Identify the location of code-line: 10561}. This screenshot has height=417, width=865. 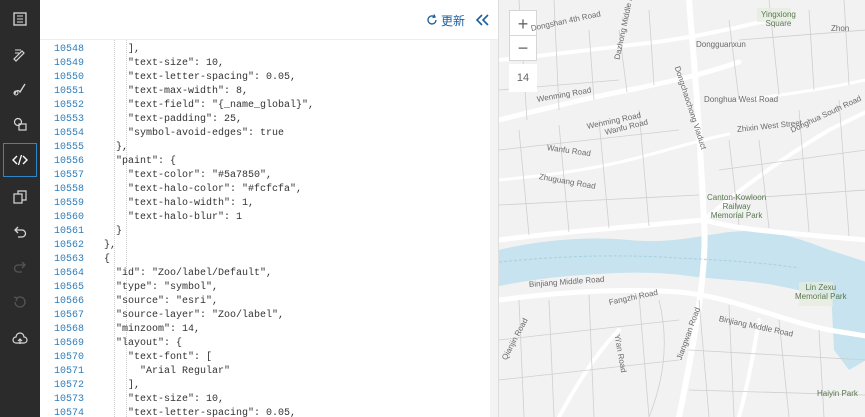
(269, 232).